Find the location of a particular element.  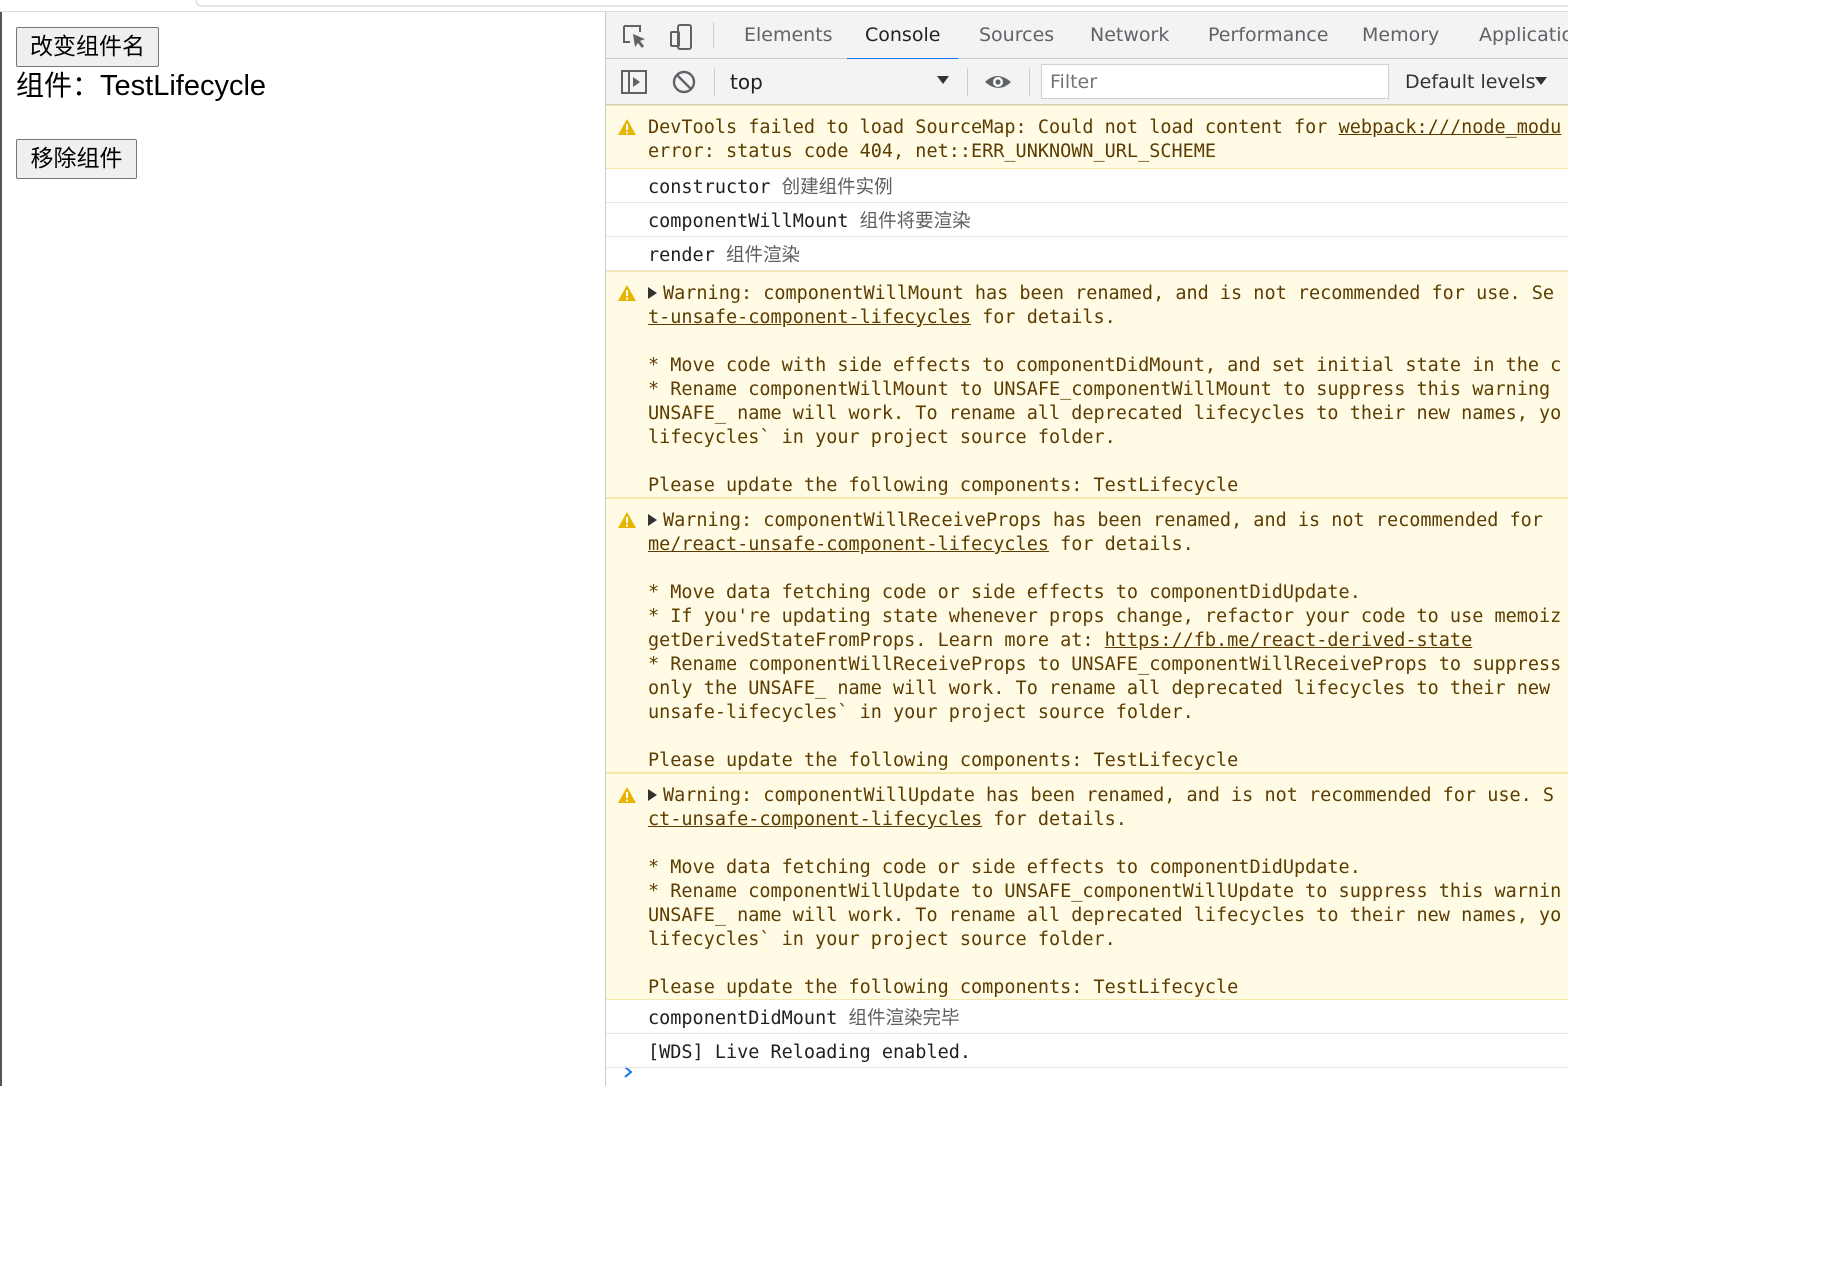

log-note: 组件渲染 is located at coordinates (762, 255).